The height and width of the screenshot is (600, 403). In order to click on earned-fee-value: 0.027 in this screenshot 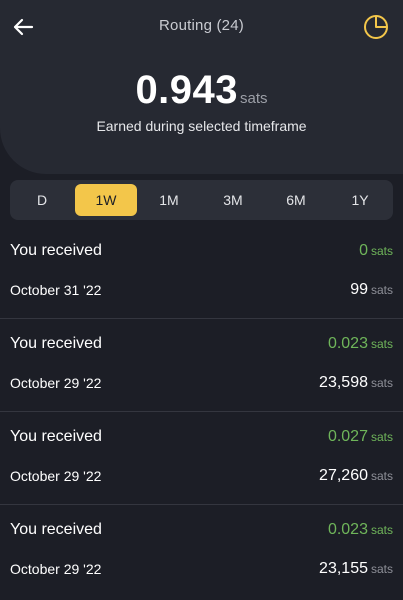, I will do `click(347, 436)`.